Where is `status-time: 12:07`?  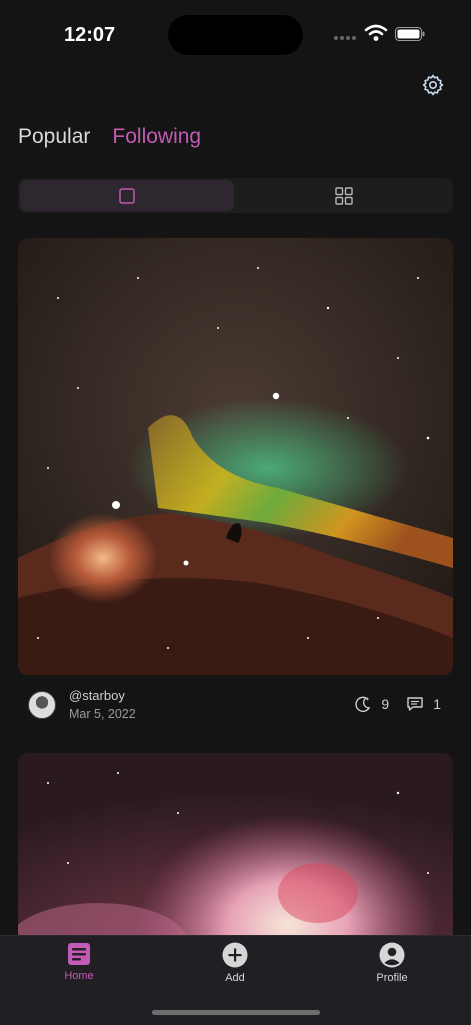 status-time: 12:07 is located at coordinates (90, 35).